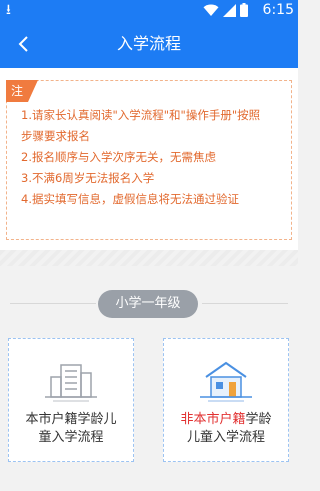  What do you see at coordinates (245, 303) in the screenshot?
I see `grade-divider-right` at bounding box center [245, 303].